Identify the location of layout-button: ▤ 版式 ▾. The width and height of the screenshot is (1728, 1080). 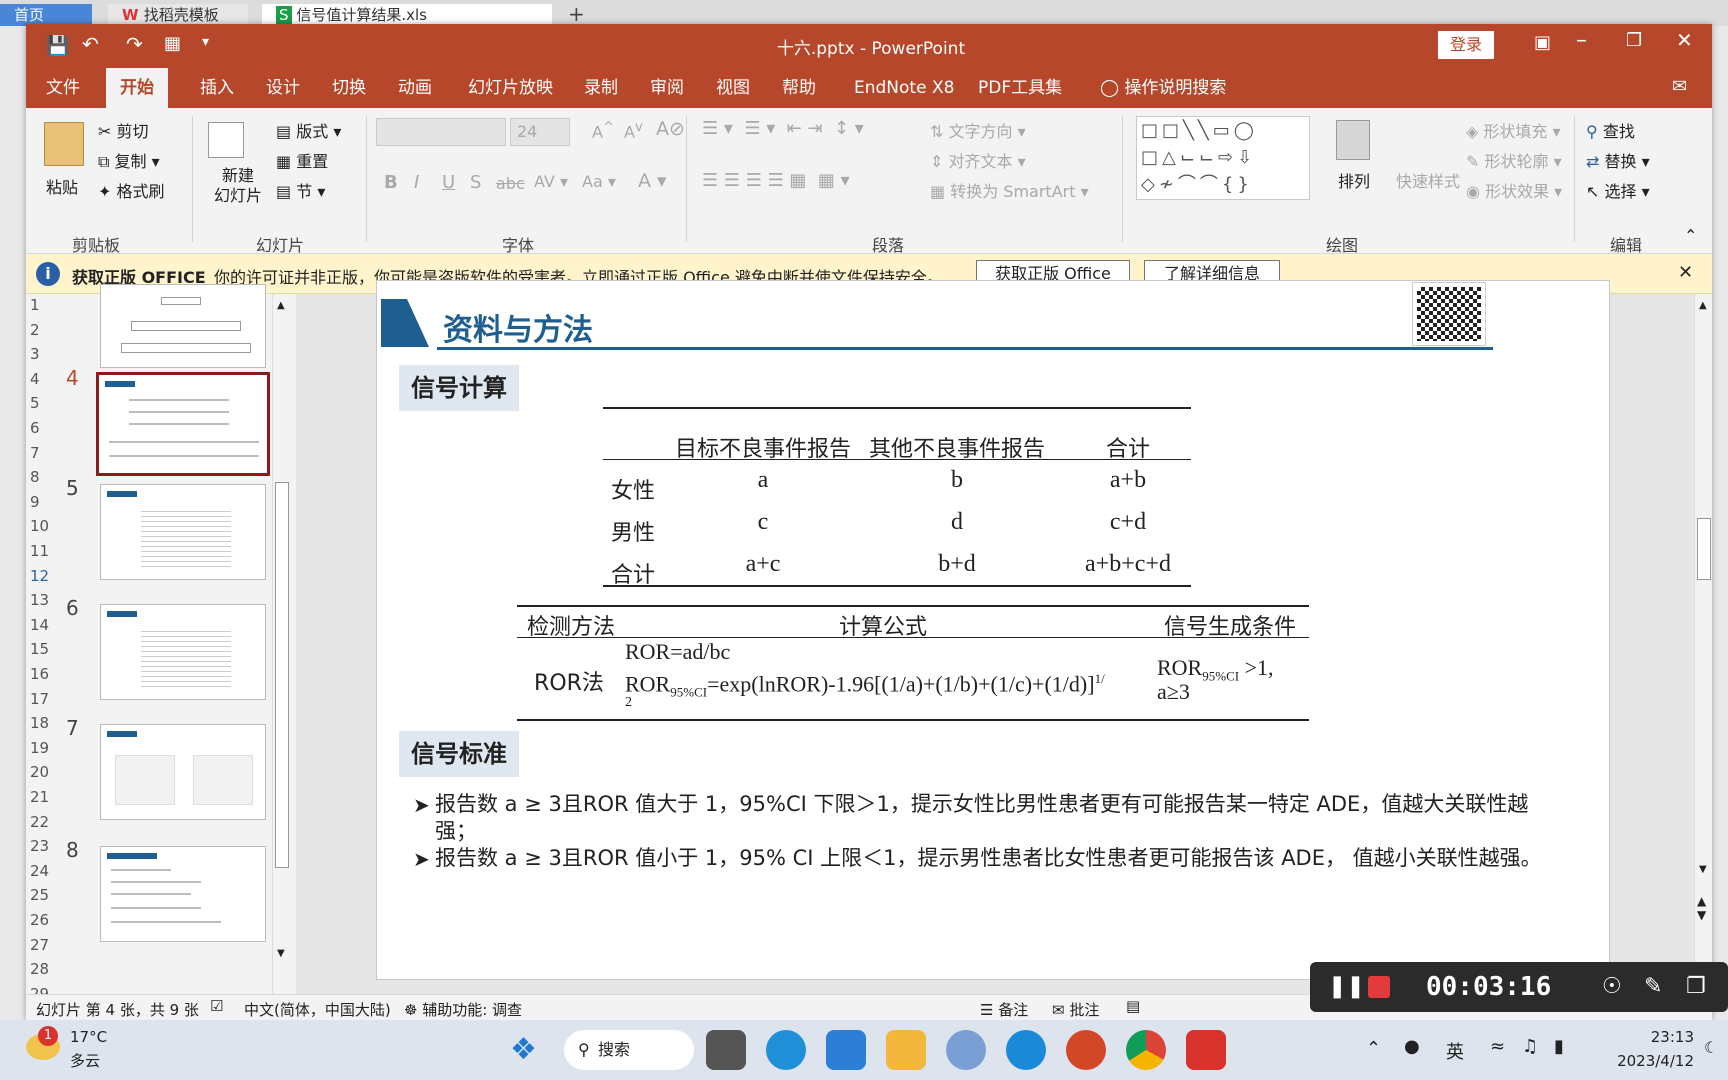
(308, 130).